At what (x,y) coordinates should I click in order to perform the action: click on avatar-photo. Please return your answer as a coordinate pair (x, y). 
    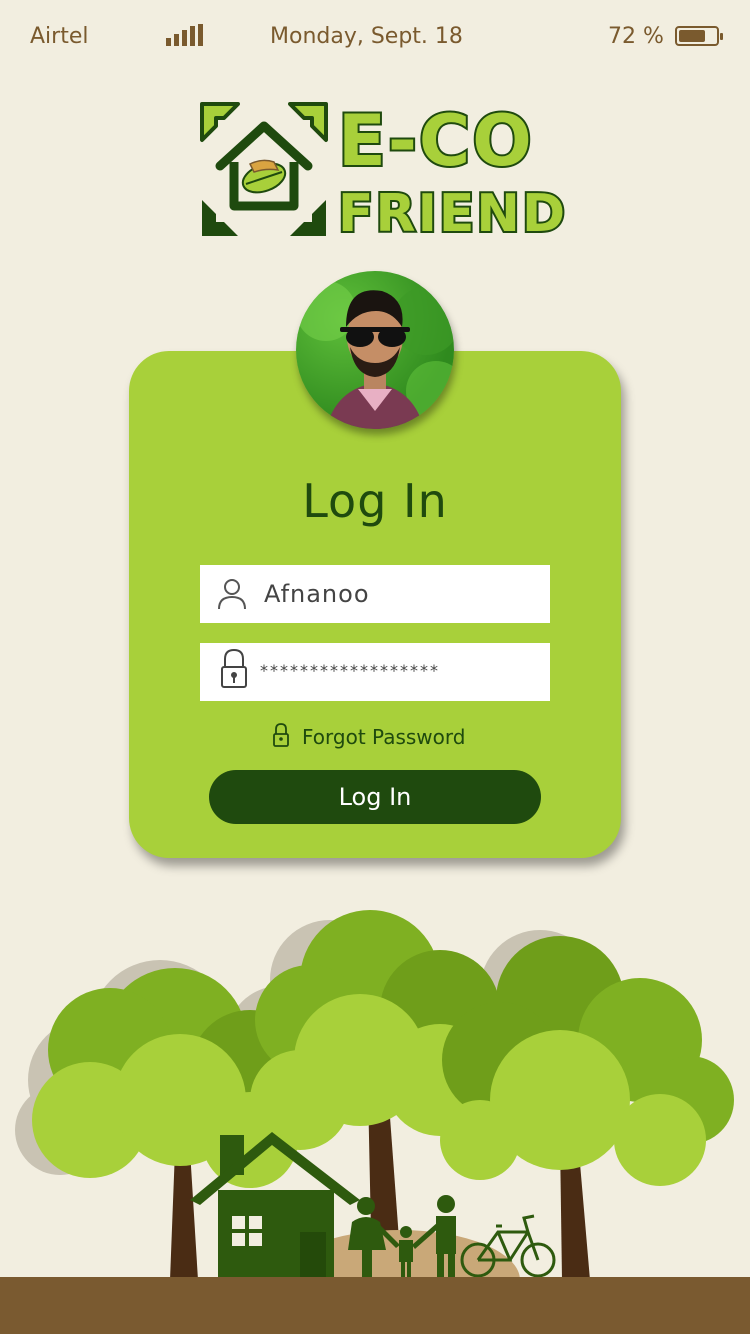
    Looking at the image, I should click on (375, 355).